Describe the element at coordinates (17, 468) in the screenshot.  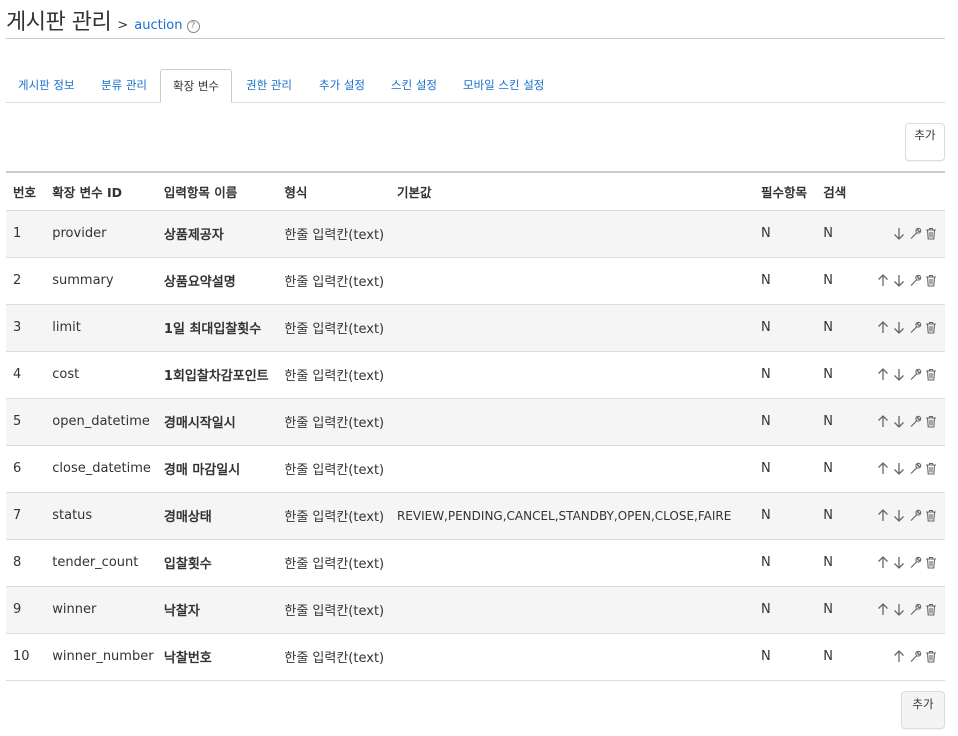
I see `cell-no: 6` at that location.